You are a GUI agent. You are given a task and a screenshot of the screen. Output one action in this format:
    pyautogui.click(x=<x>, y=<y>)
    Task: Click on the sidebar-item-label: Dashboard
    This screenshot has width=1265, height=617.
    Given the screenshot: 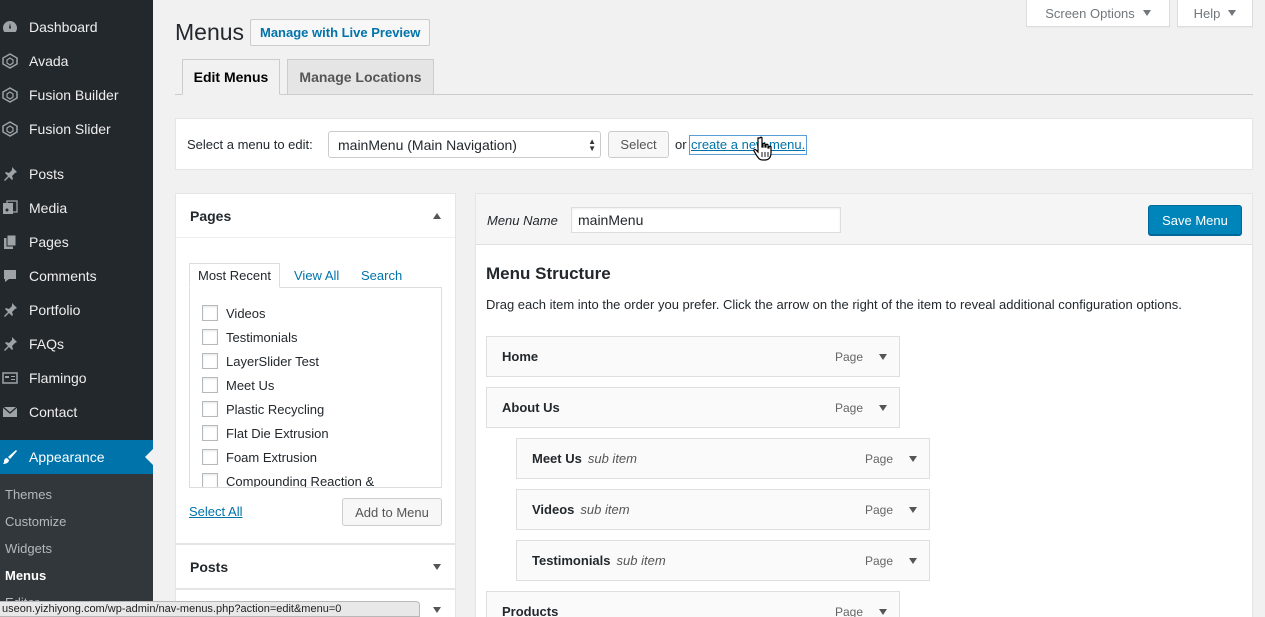 What is the action you would take?
    pyautogui.click(x=63, y=27)
    